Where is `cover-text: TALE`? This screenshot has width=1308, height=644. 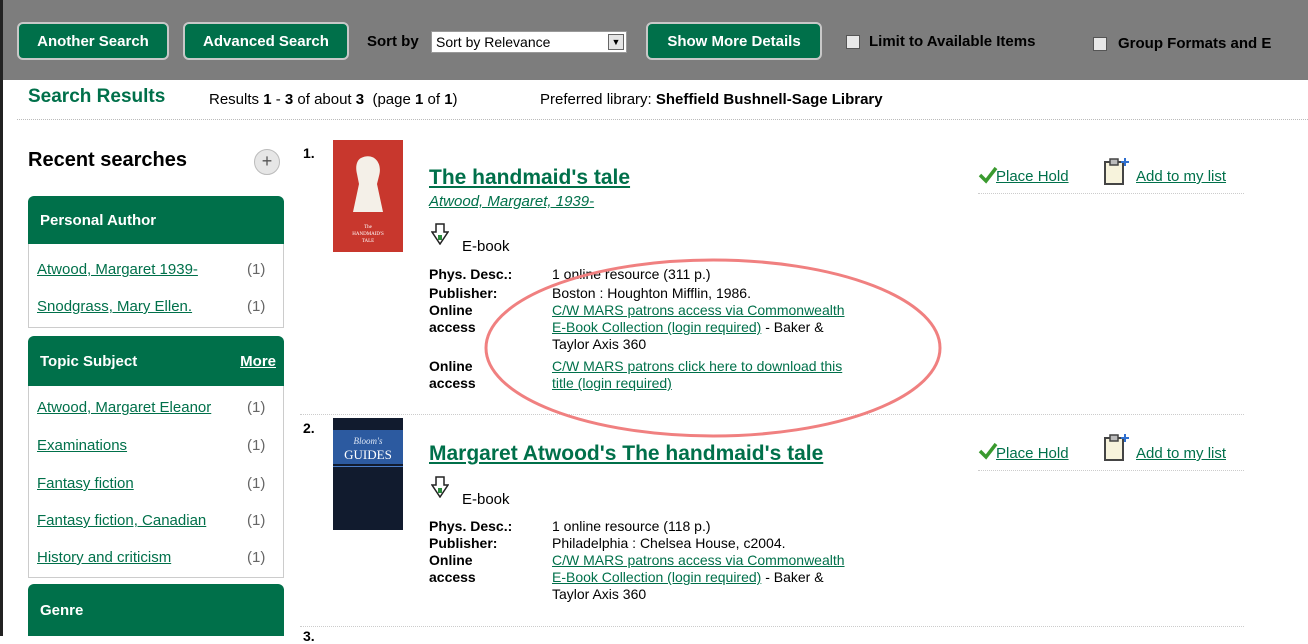 cover-text: TALE is located at coordinates (368, 241).